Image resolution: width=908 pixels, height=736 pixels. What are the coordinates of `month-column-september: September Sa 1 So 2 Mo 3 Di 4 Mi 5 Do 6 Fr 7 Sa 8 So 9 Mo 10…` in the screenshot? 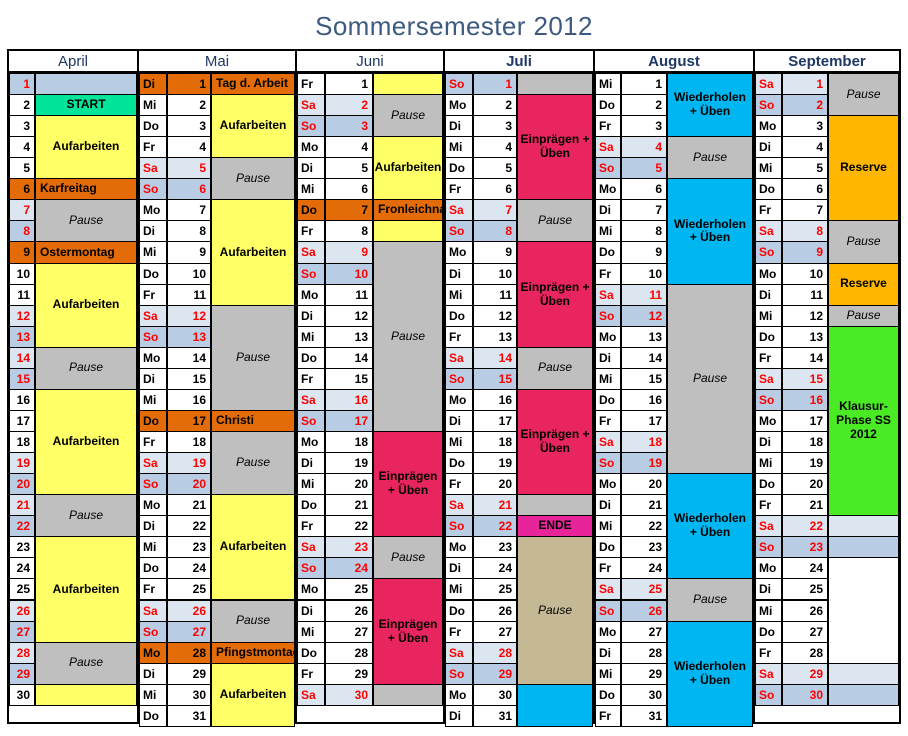 It's located at (827, 386).